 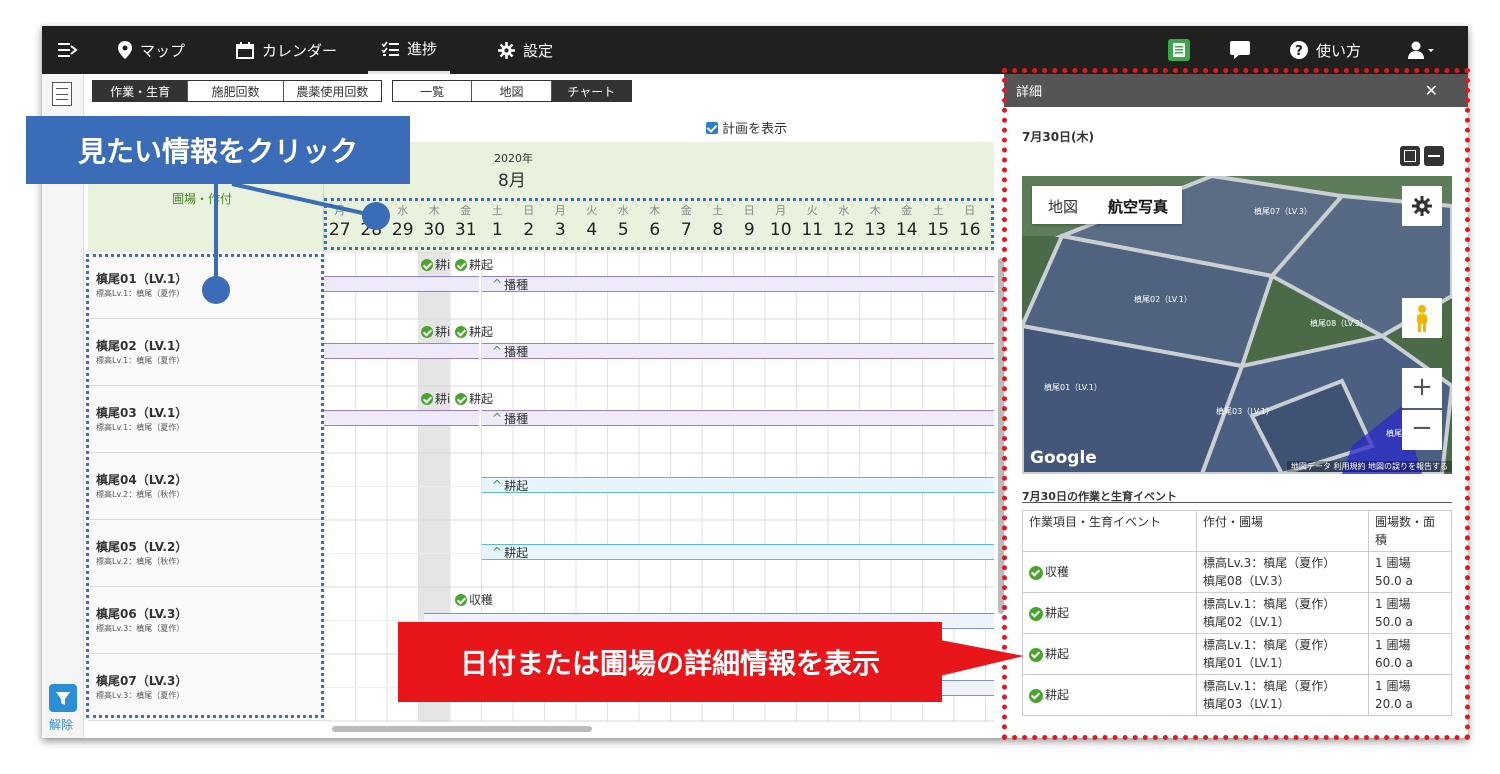 What do you see at coordinates (659, 224) in the screenshot?
I see `highlight-date-row` at bounding box center [659, 224].